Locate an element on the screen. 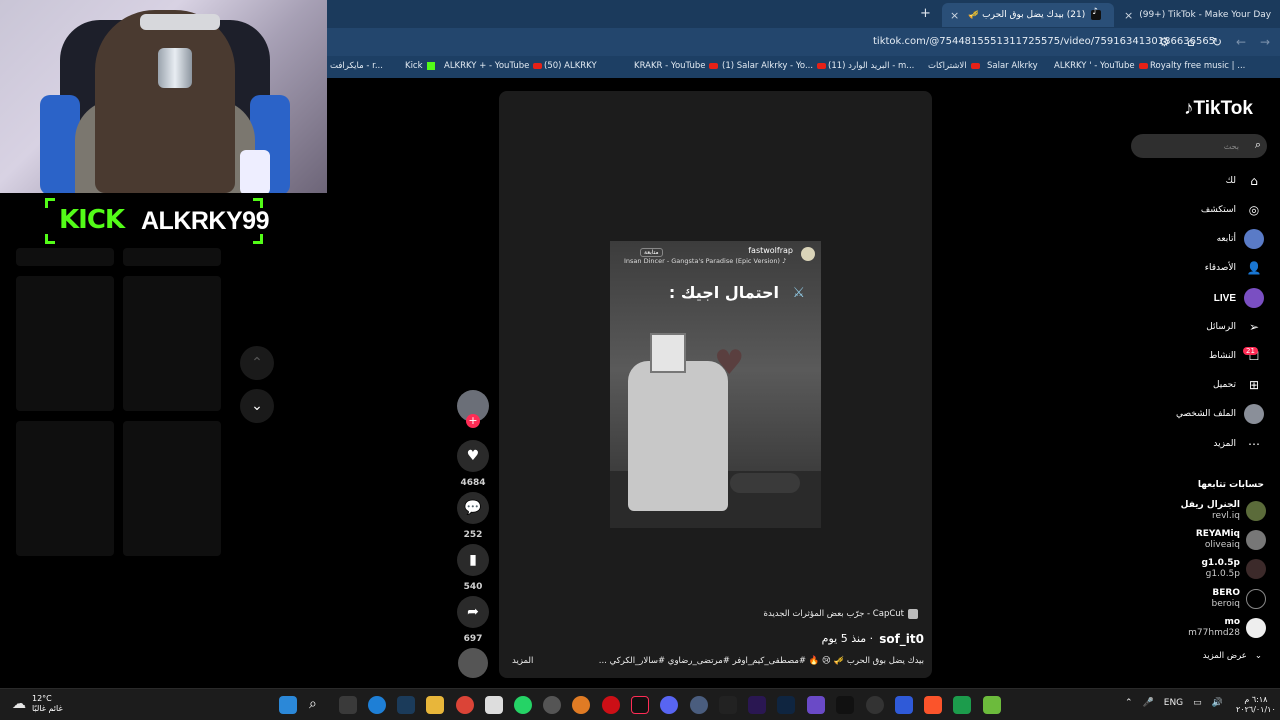 This screenshot has width=1280, height=720. like-action: ♥ 4684 is located at coordinates (473, 464).